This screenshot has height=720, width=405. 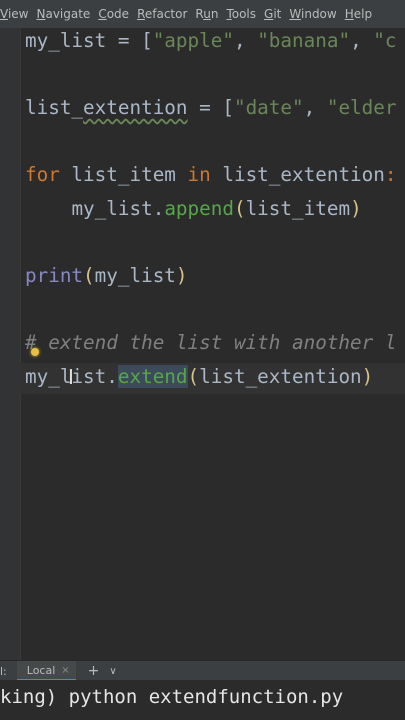 I want to click on code-line-5: print(my_list), so click(x=106, y=276).